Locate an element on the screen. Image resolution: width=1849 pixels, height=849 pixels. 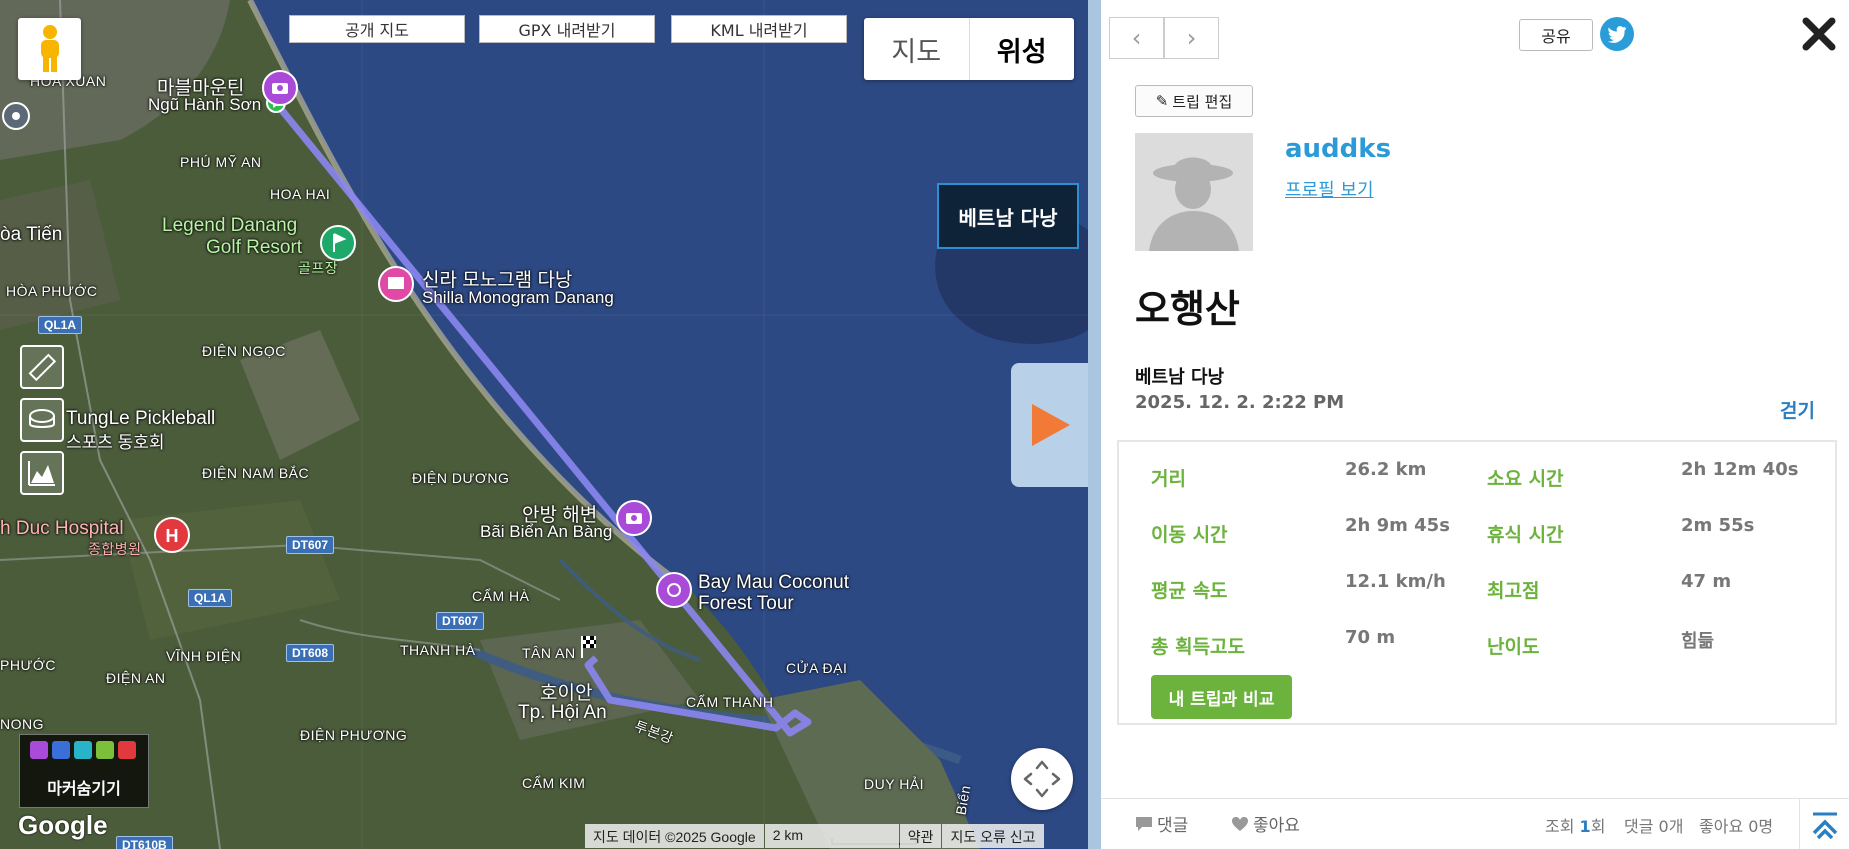
gear-pin-icon is located at coordinates (16, 116).